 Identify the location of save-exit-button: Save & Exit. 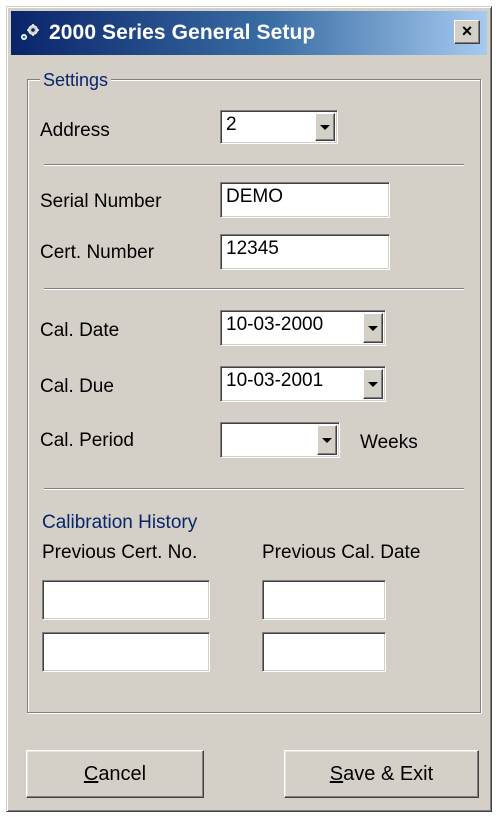
(381, 774).